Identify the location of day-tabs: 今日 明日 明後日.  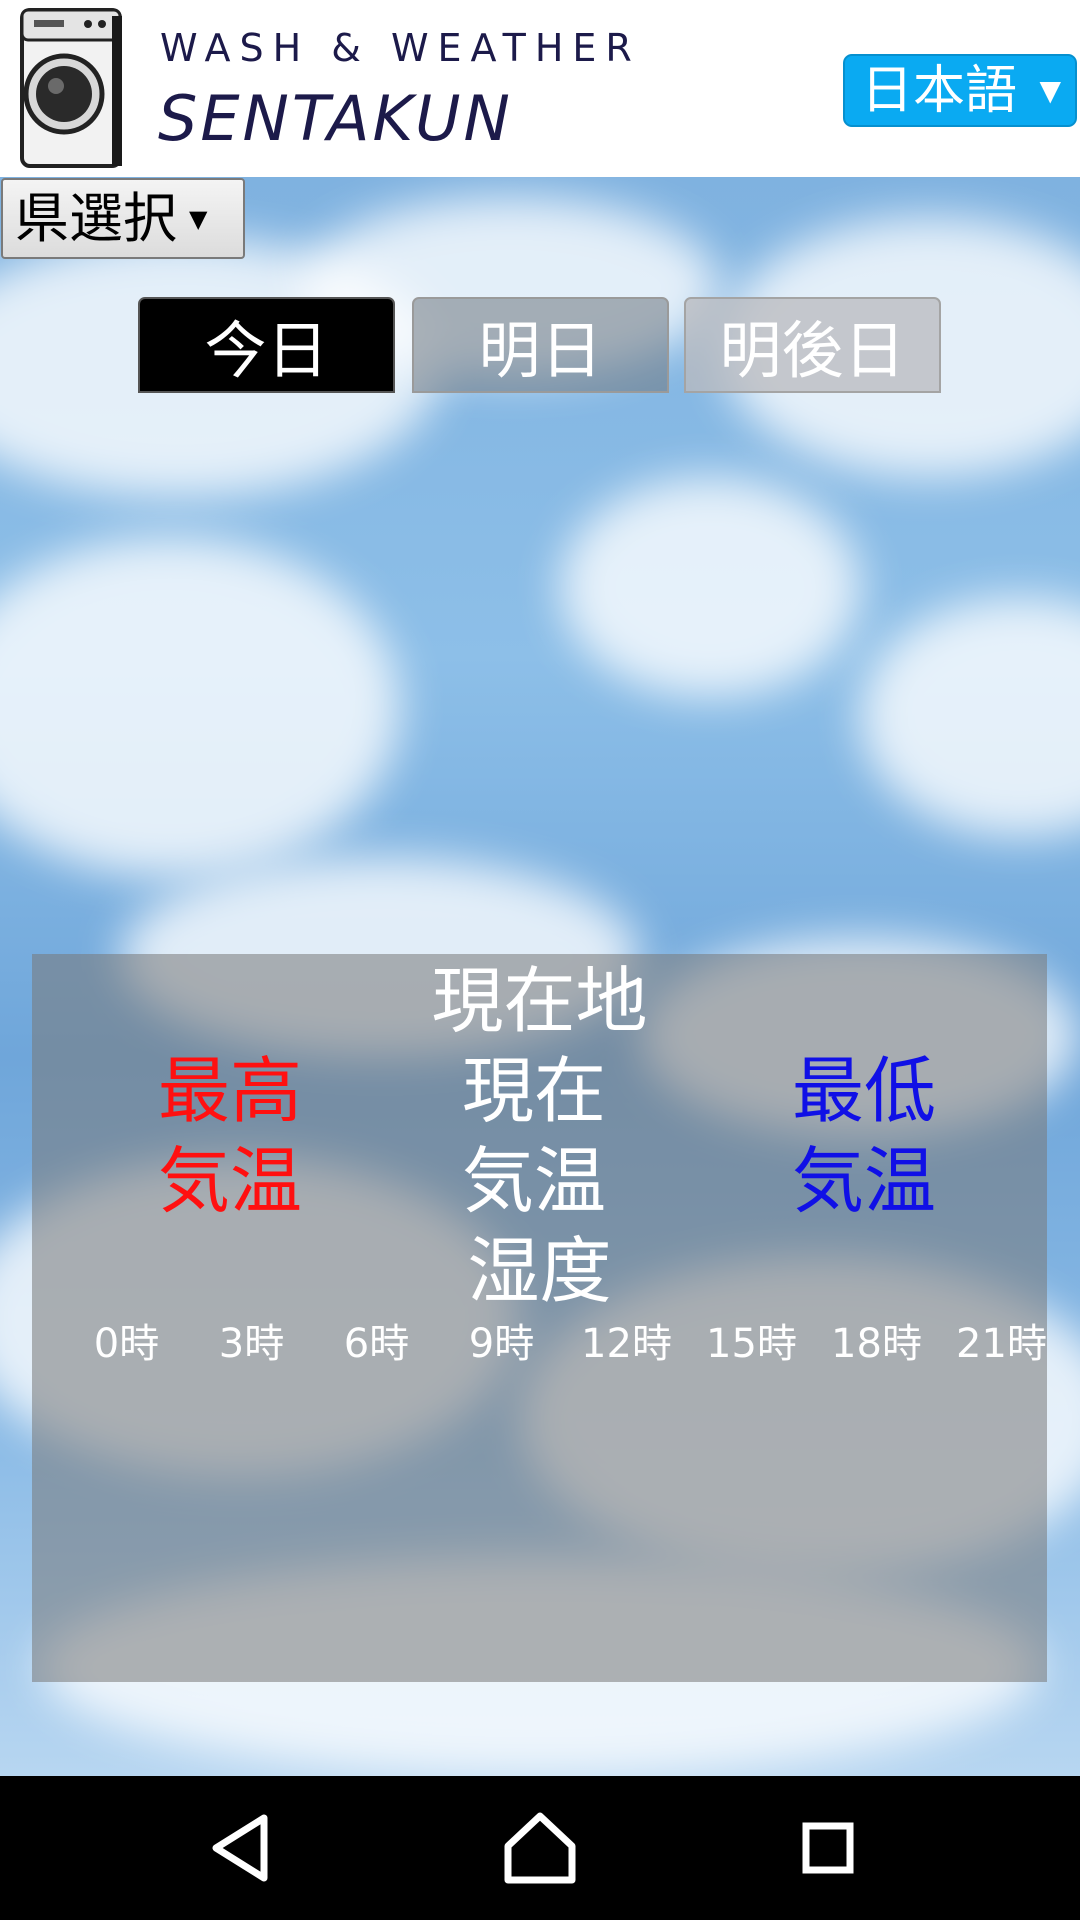
(540, 345).